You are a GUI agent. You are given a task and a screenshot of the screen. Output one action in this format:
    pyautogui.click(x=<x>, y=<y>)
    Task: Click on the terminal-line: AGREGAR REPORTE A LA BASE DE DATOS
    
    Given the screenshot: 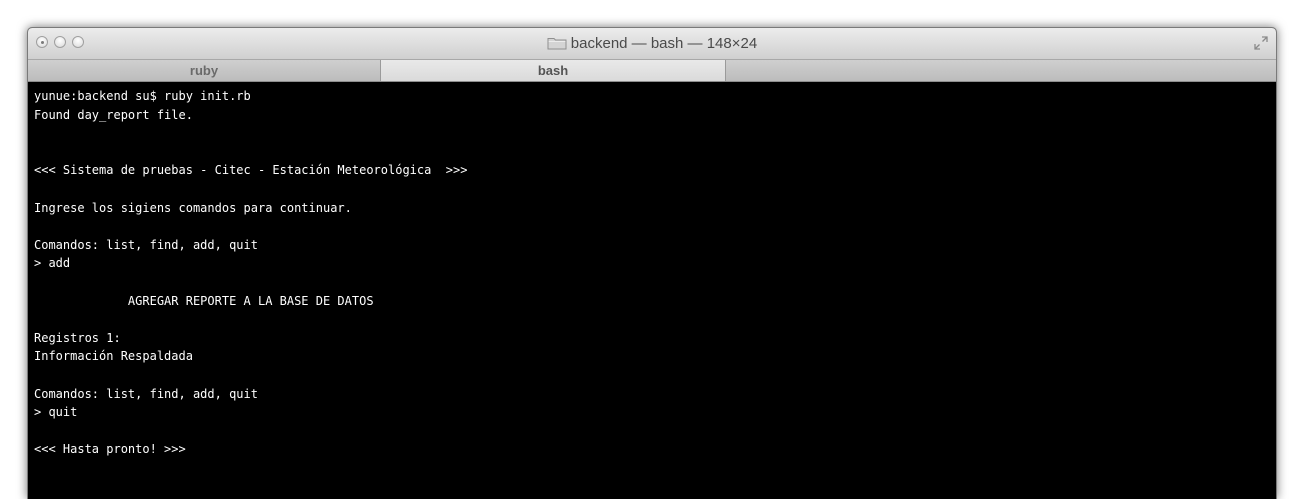 What is the action you would take?
    pyautogui.click(x=204, y=300)
    